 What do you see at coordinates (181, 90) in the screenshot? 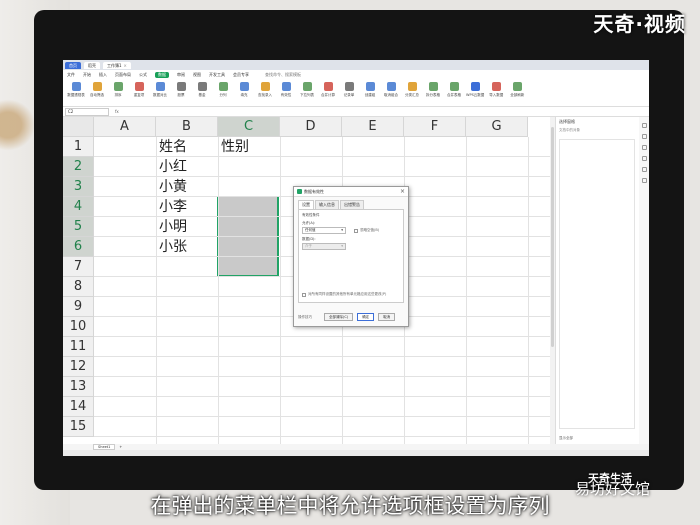
I see `ribbon-button: 股票` at bounding box center [181, 90].